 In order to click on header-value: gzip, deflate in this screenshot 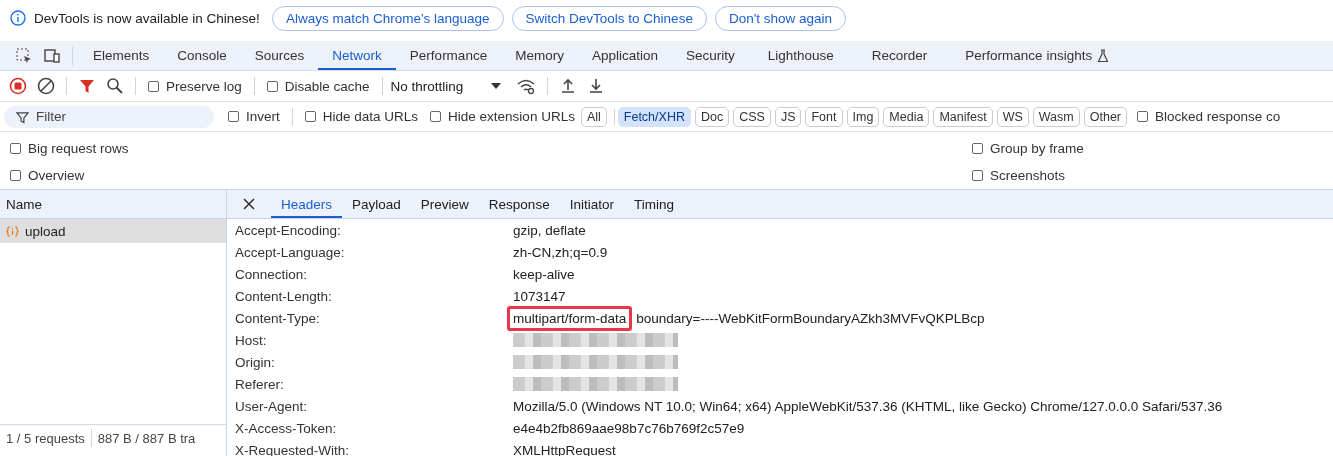, I will do `click(549, 230)`.